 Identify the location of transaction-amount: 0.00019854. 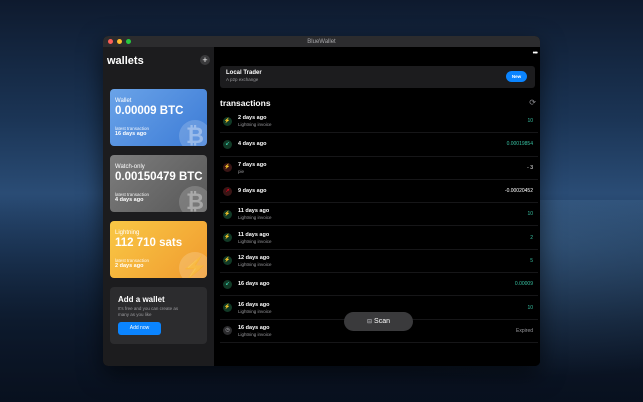
(519, 144).